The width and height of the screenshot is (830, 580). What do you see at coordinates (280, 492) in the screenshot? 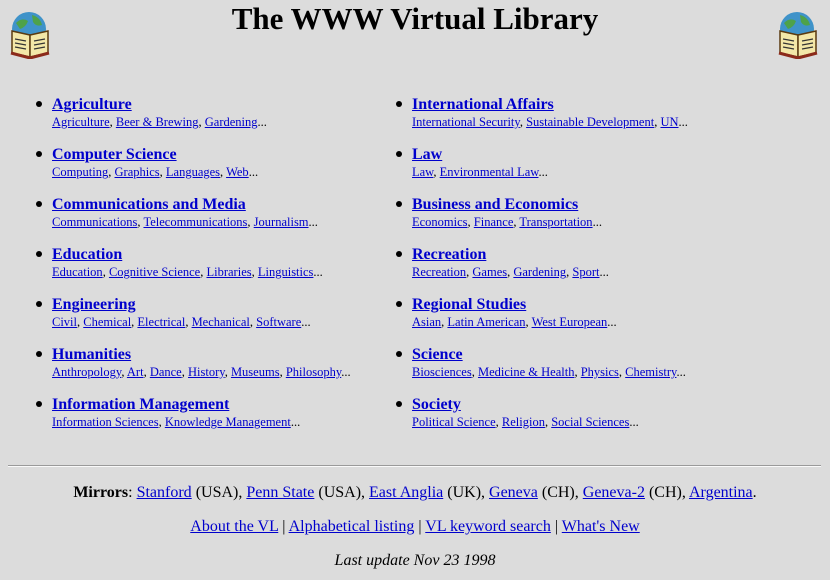
I see `mirror-link-penn-state: Penn State` at bounding box center [280, 492].